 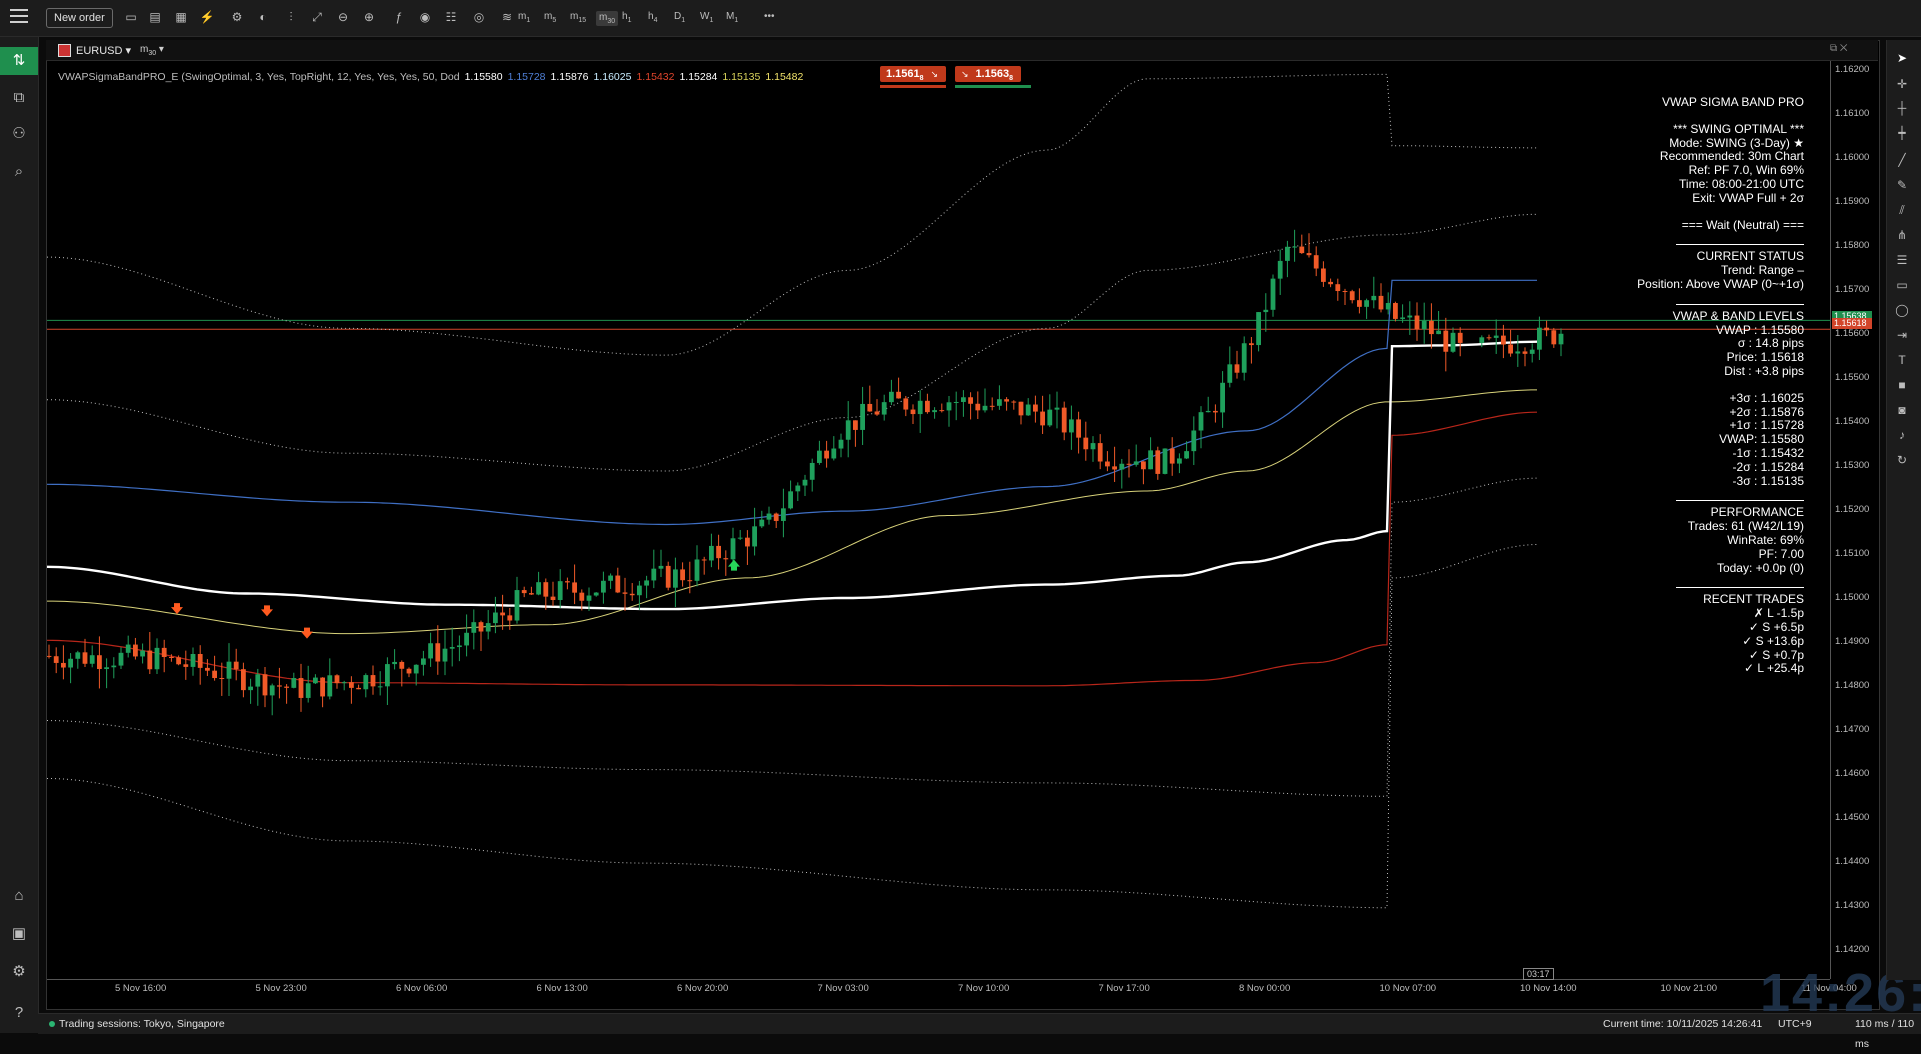 What do you see at coordinates (142, 1024) in the screenshot?
I see `trading-sessions: Trading sessions: Tokyo, Singapore` at bounding box center [142, 1024].